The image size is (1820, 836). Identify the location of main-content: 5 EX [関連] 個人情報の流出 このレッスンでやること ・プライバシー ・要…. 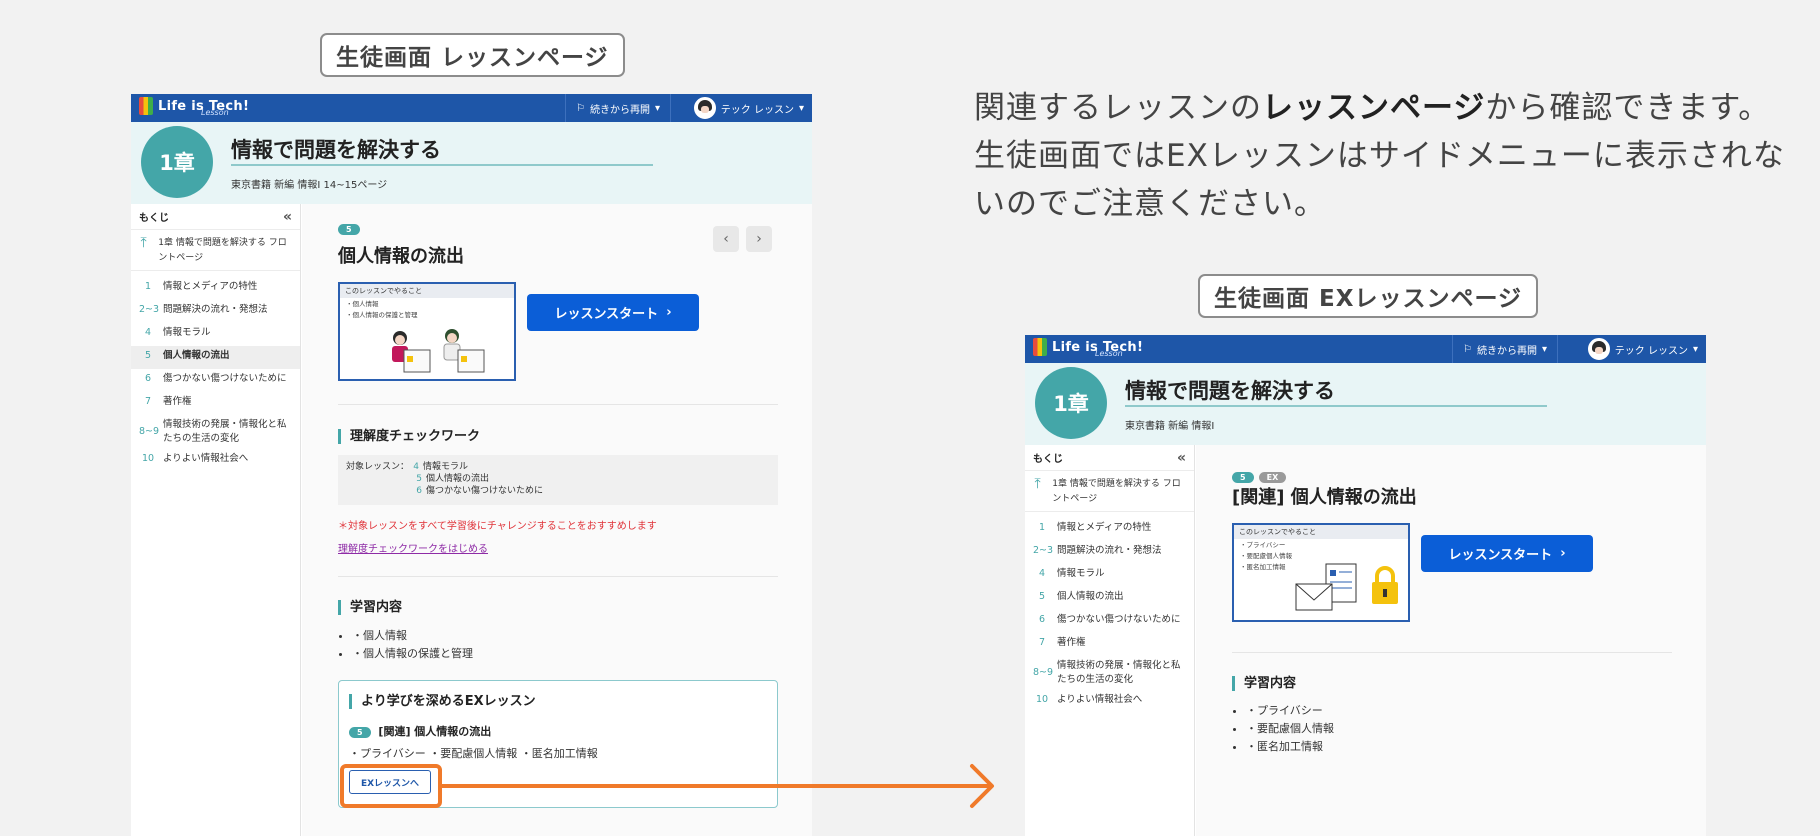
(1451, 640).